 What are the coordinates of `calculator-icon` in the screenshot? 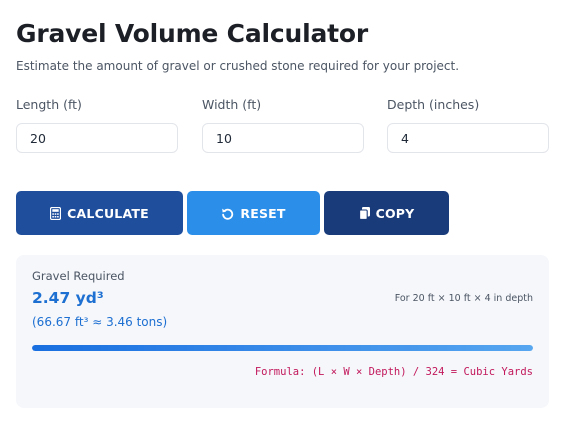 It's located at (56, 213).